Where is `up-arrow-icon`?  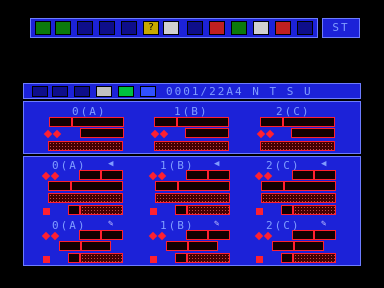 up-arrow-icon is located at coordinates (129, 28).